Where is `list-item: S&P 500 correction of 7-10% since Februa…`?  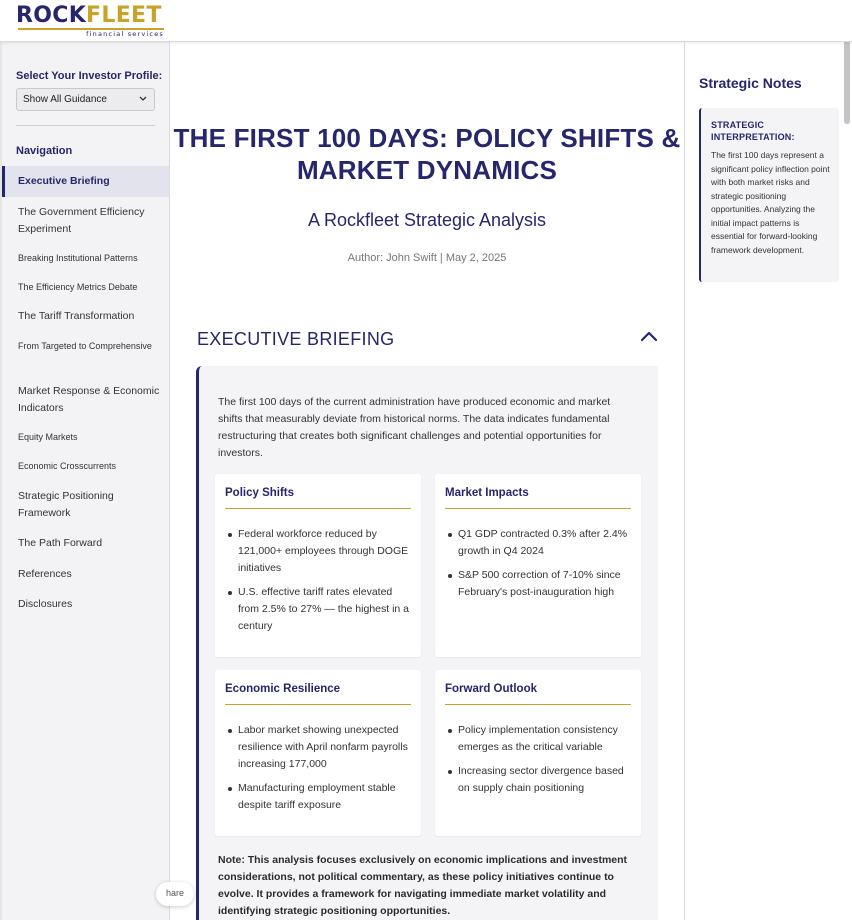 list-item: S&P 500 correction of 7-10% since Februa… is located at coordinates (540, 584).